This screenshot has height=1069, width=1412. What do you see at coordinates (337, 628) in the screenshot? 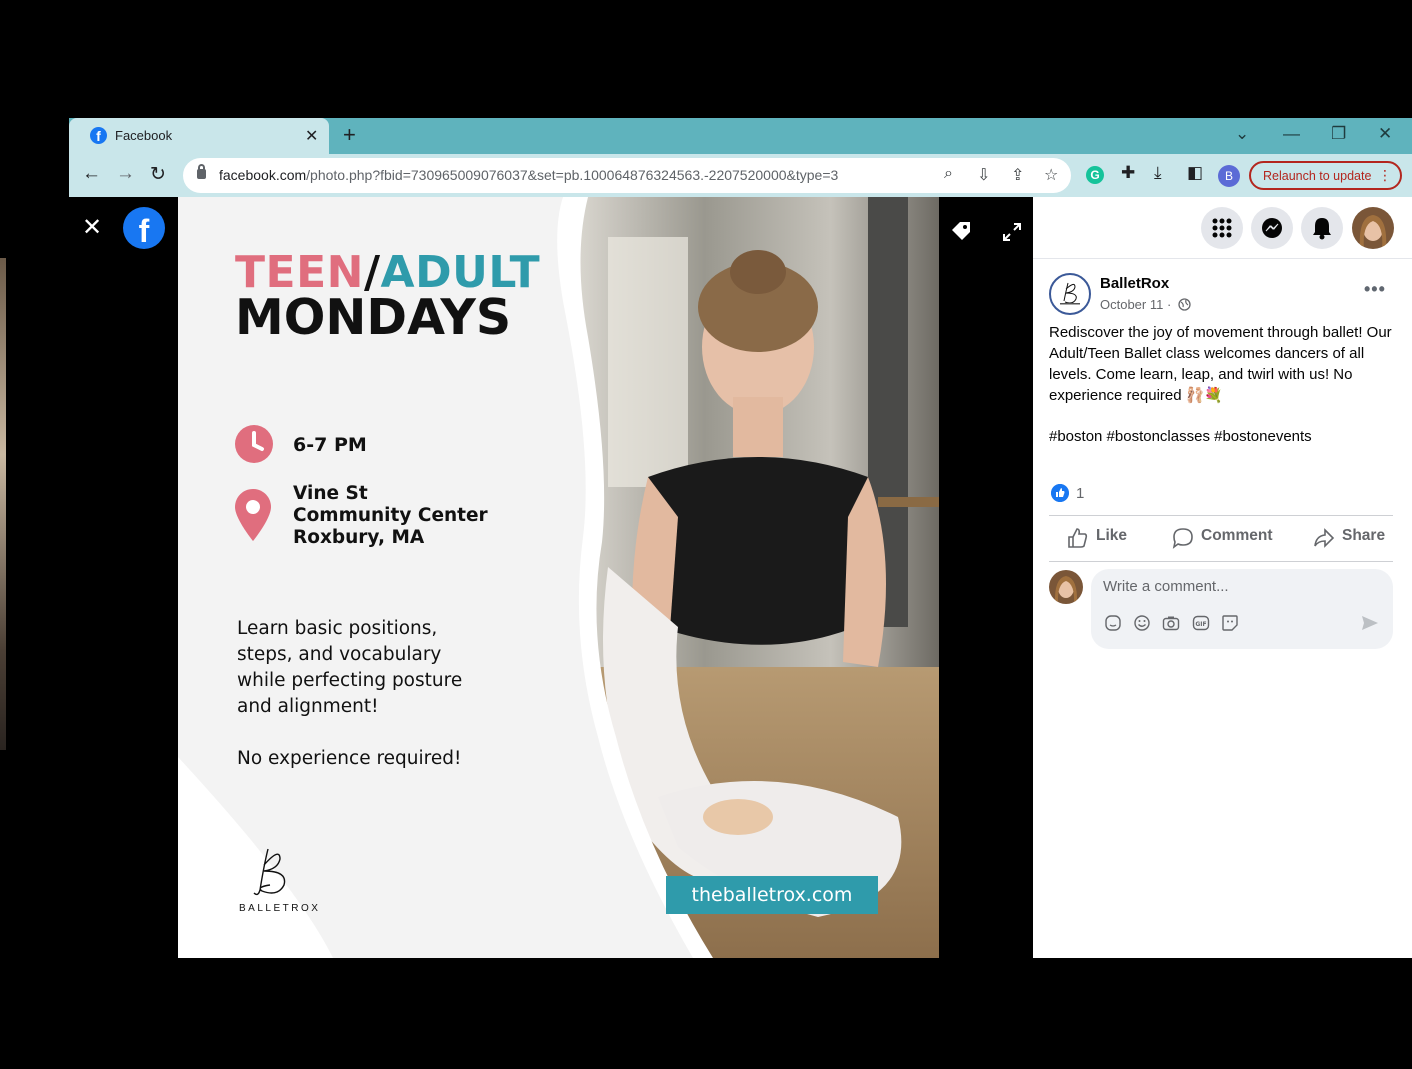
I see `description-line-1: Learn basic positions,` at bounding box center [337, 628].